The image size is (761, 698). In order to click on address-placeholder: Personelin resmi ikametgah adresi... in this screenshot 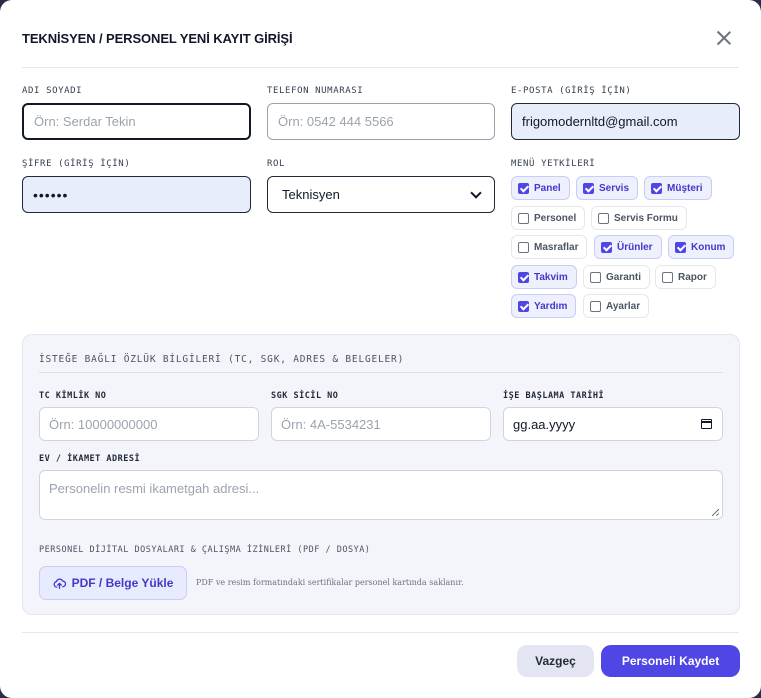, I will do `click(154, 488)`.